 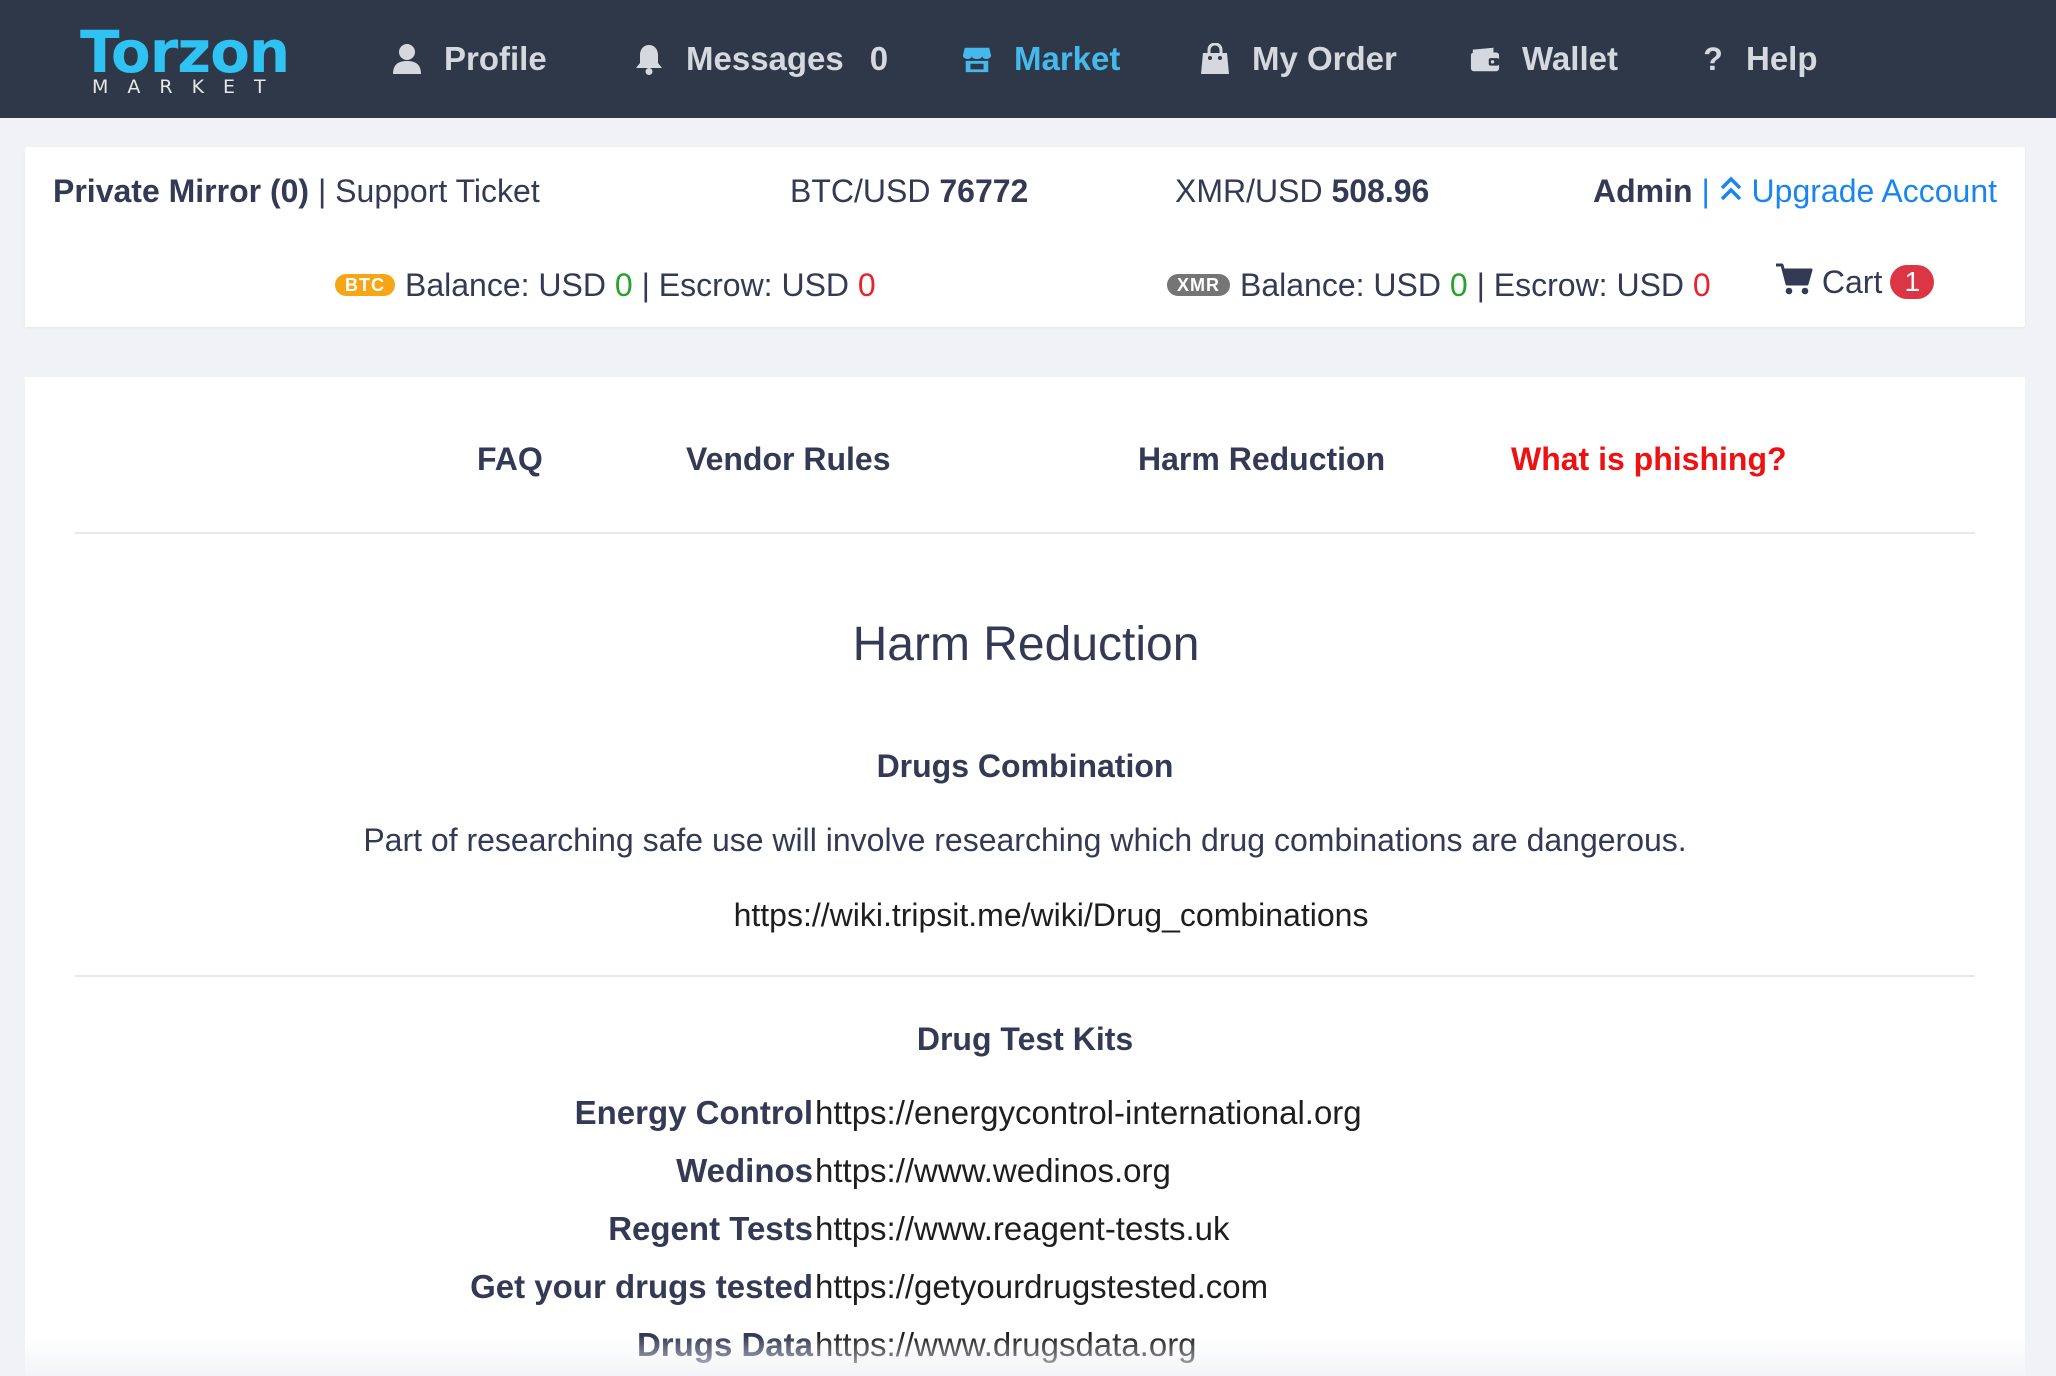 I want to click on logo-wordmark: Torzon, so click(x=185, y=52).